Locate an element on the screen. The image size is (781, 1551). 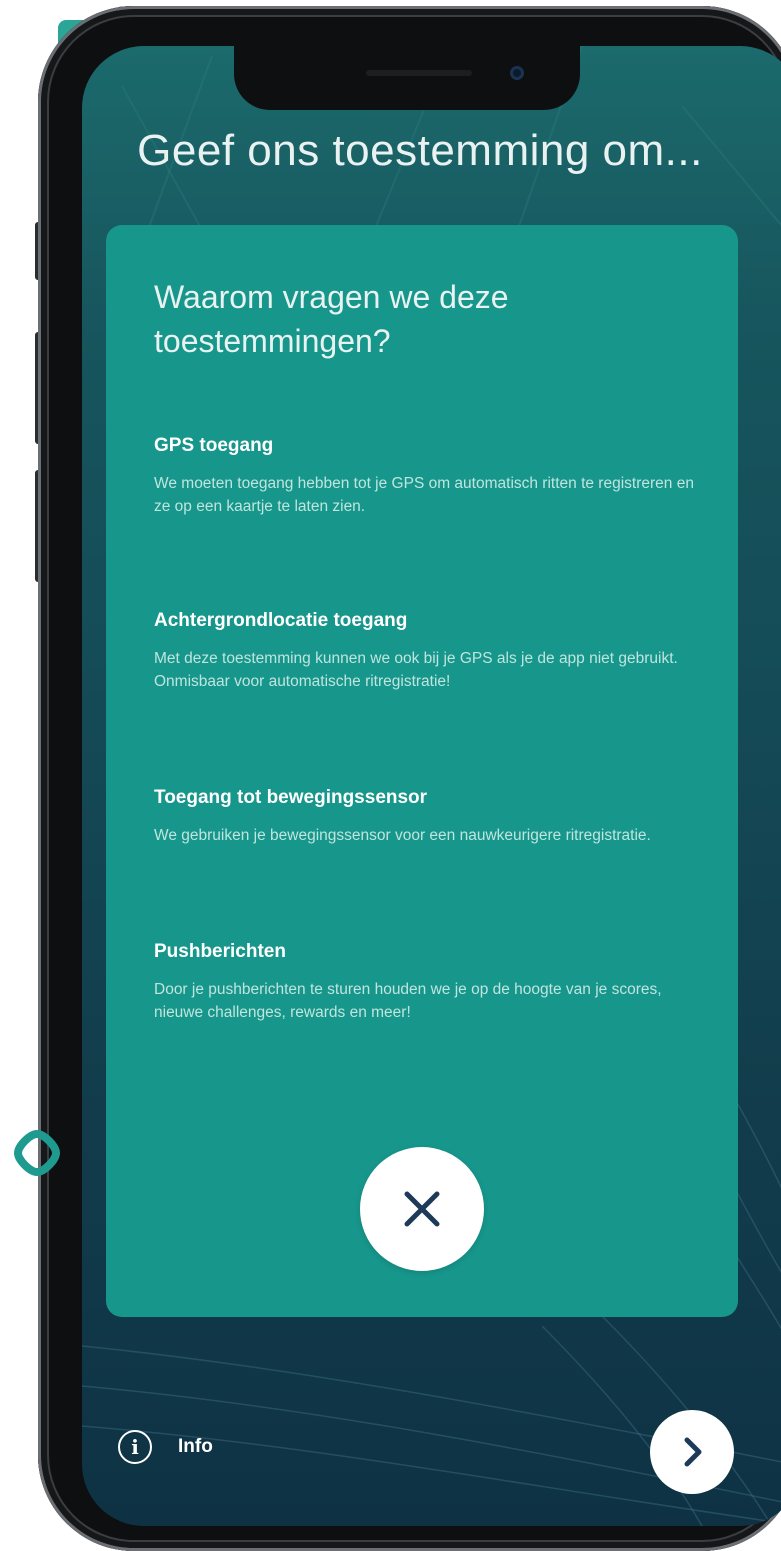
section-title: Toegang tot bewegingssensor is located at coordinates (291, 797).